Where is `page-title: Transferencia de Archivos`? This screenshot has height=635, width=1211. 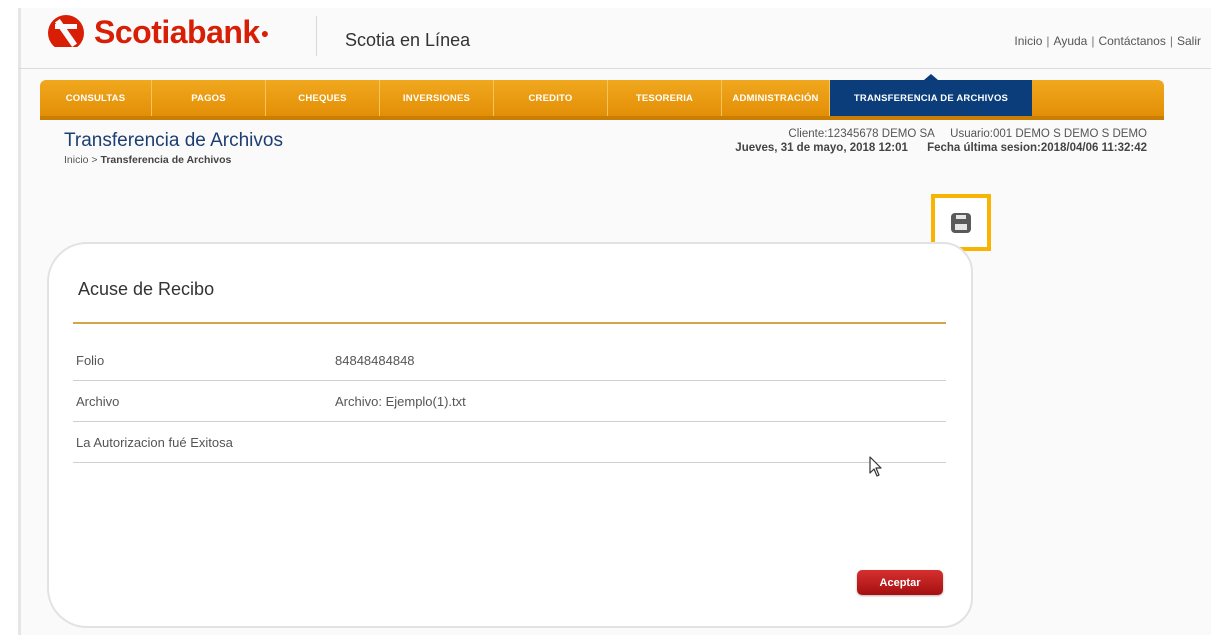
page-title: Transferencia de Archivos is located at coordinates (173, 140).